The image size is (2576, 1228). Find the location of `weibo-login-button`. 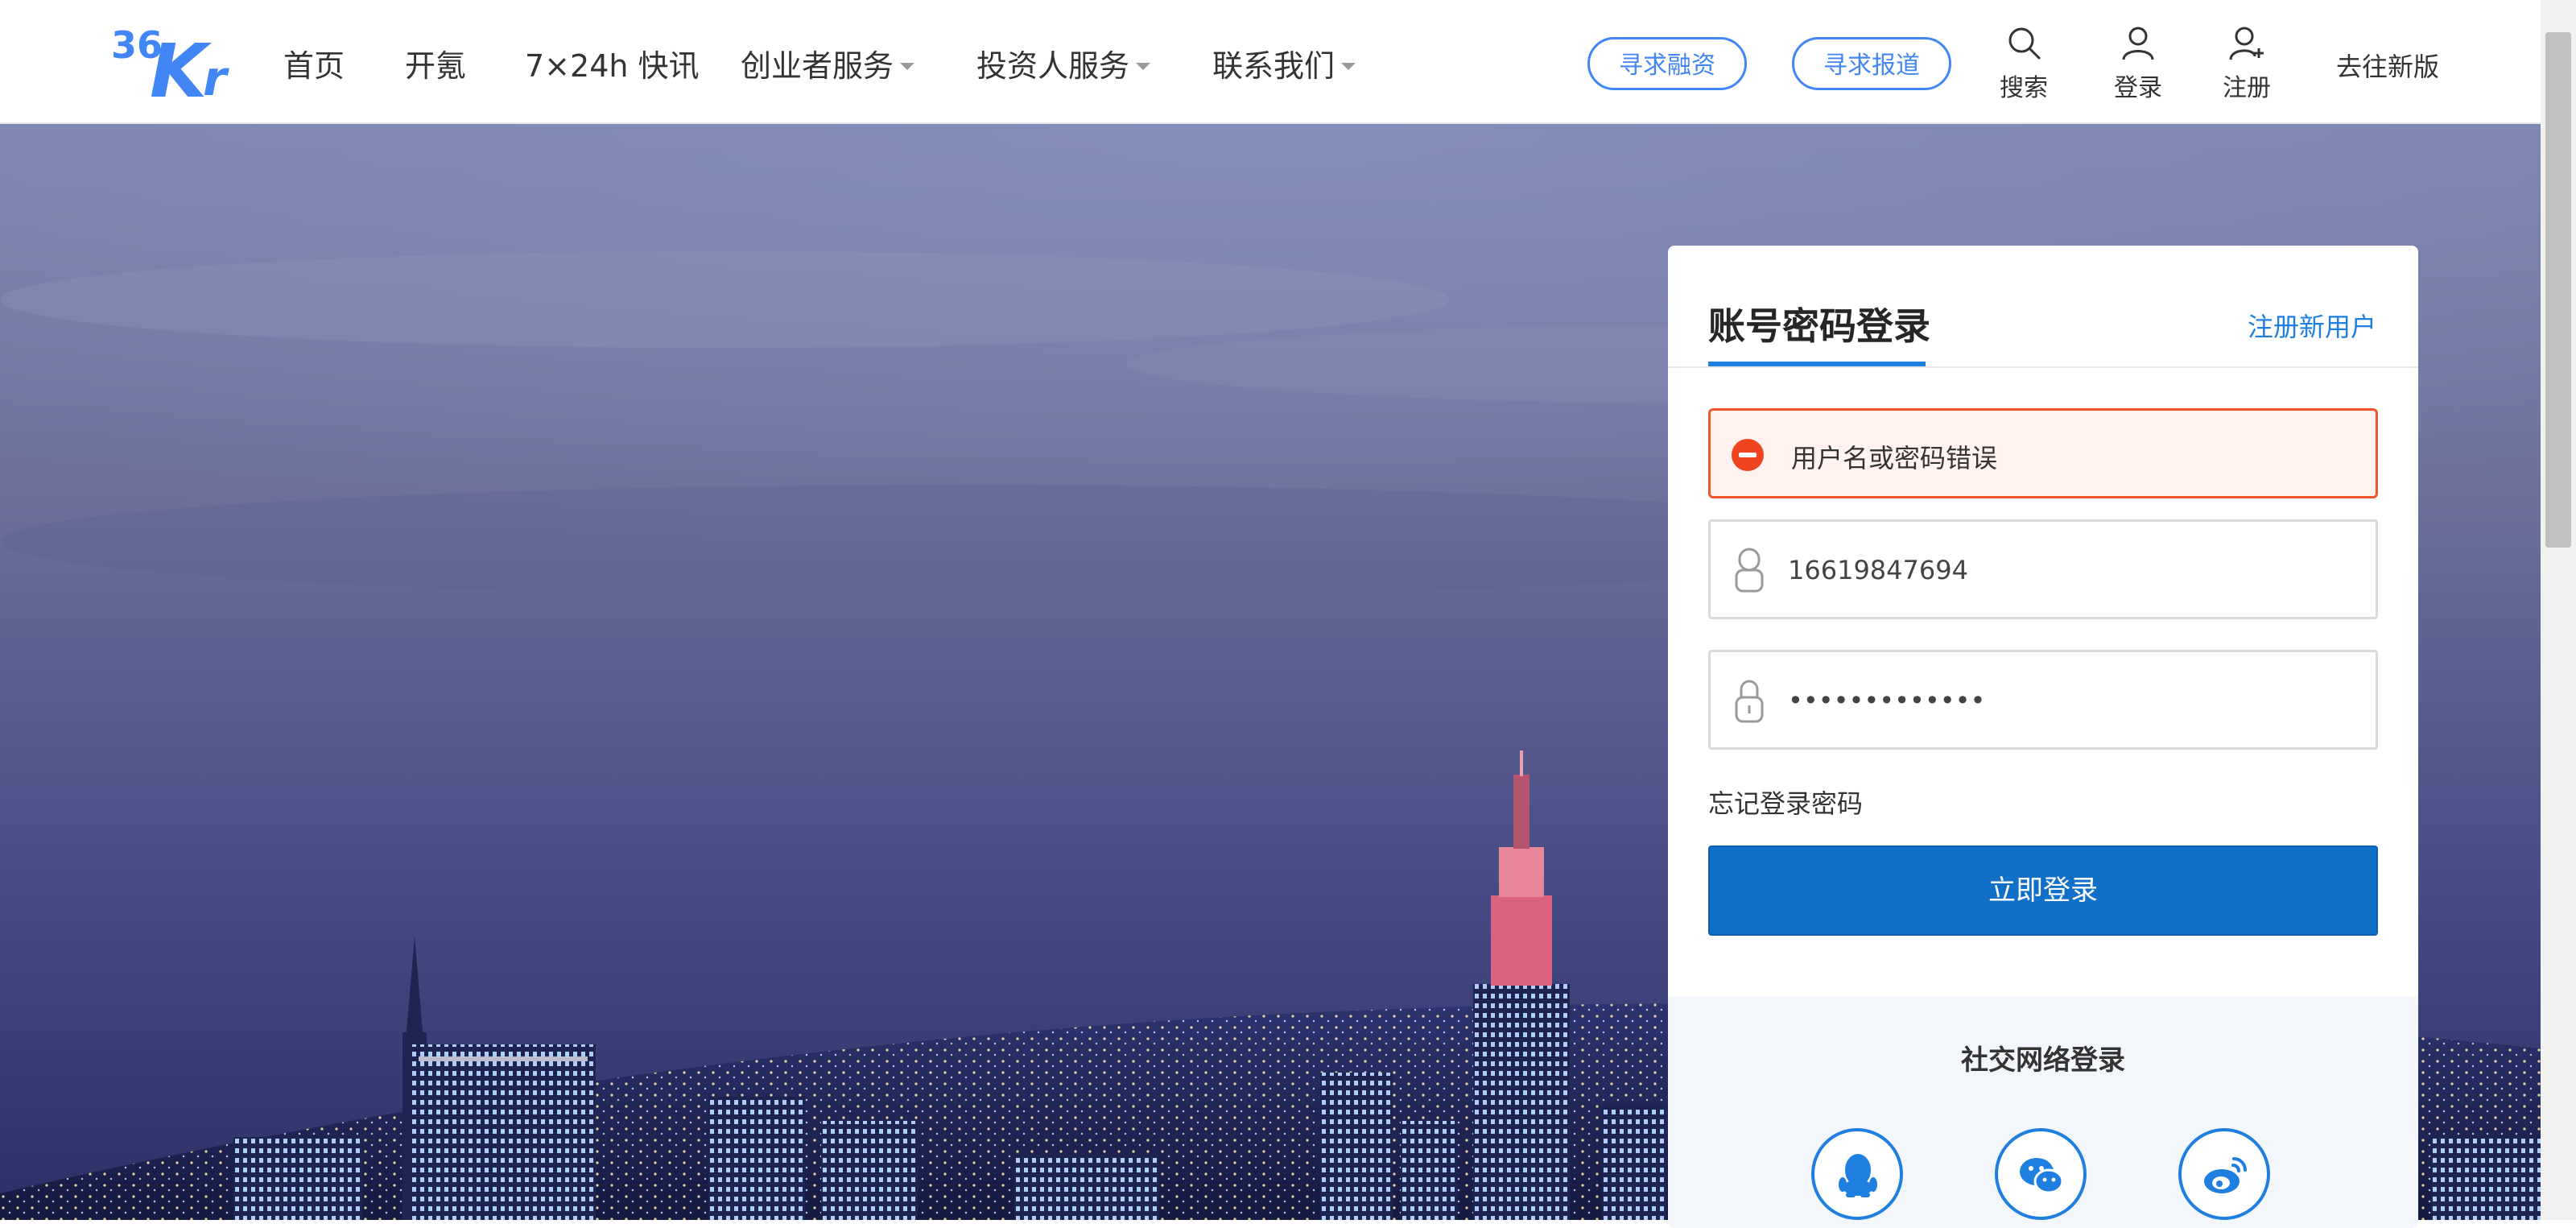

weibo-login-button is located at coordinates (2224, 1174).